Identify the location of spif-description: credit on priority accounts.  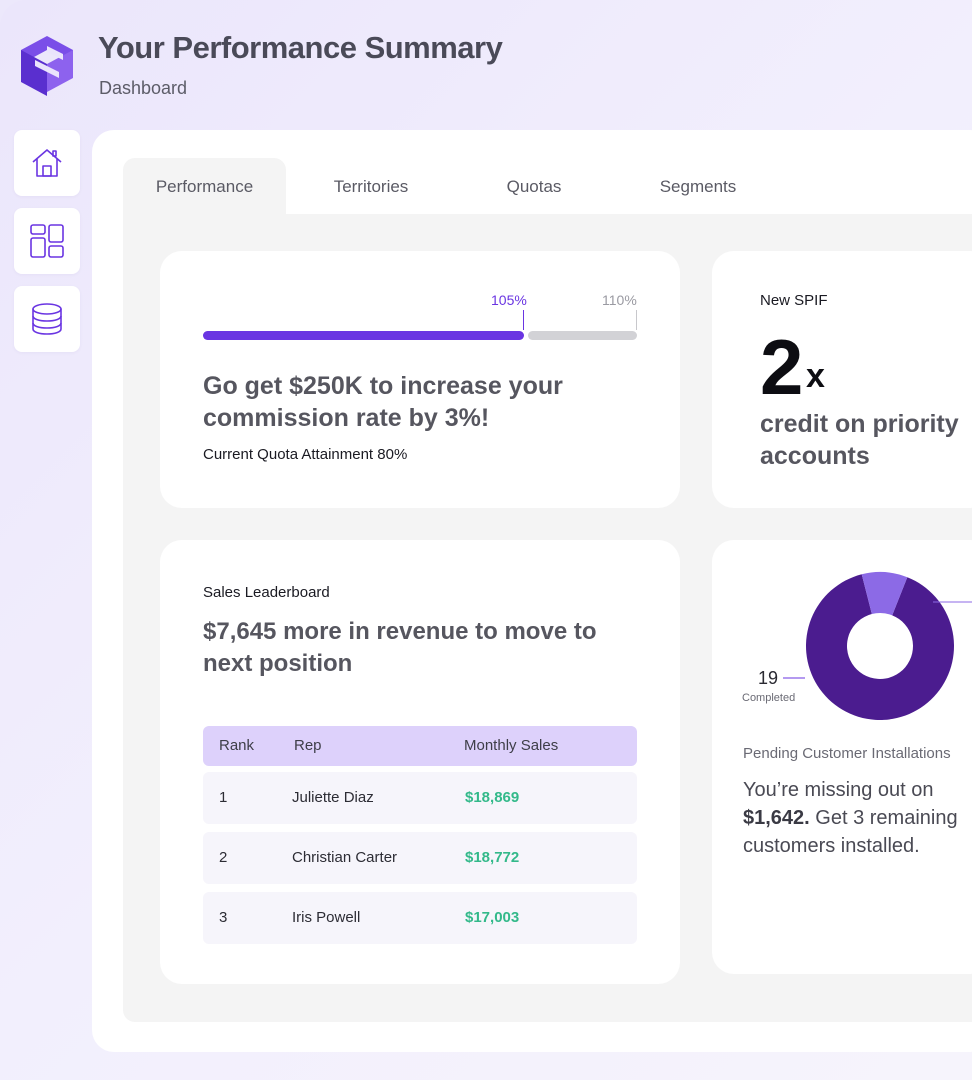
(859, 440).